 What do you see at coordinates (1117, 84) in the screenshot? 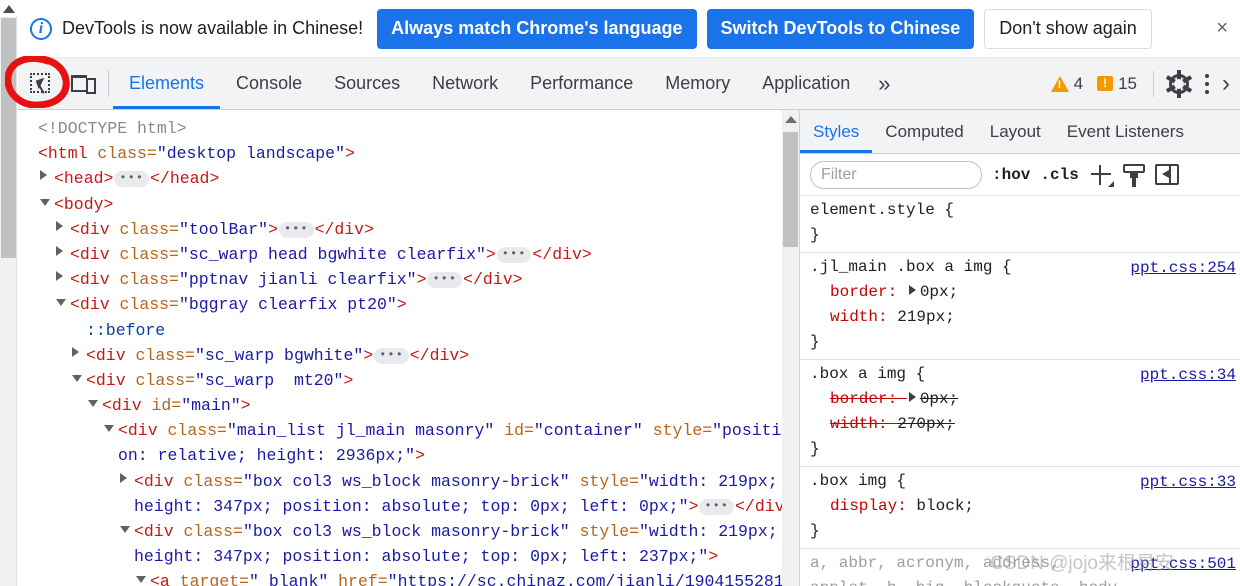
I see `issue-badge: 15` at bounding box center [1117, 84].